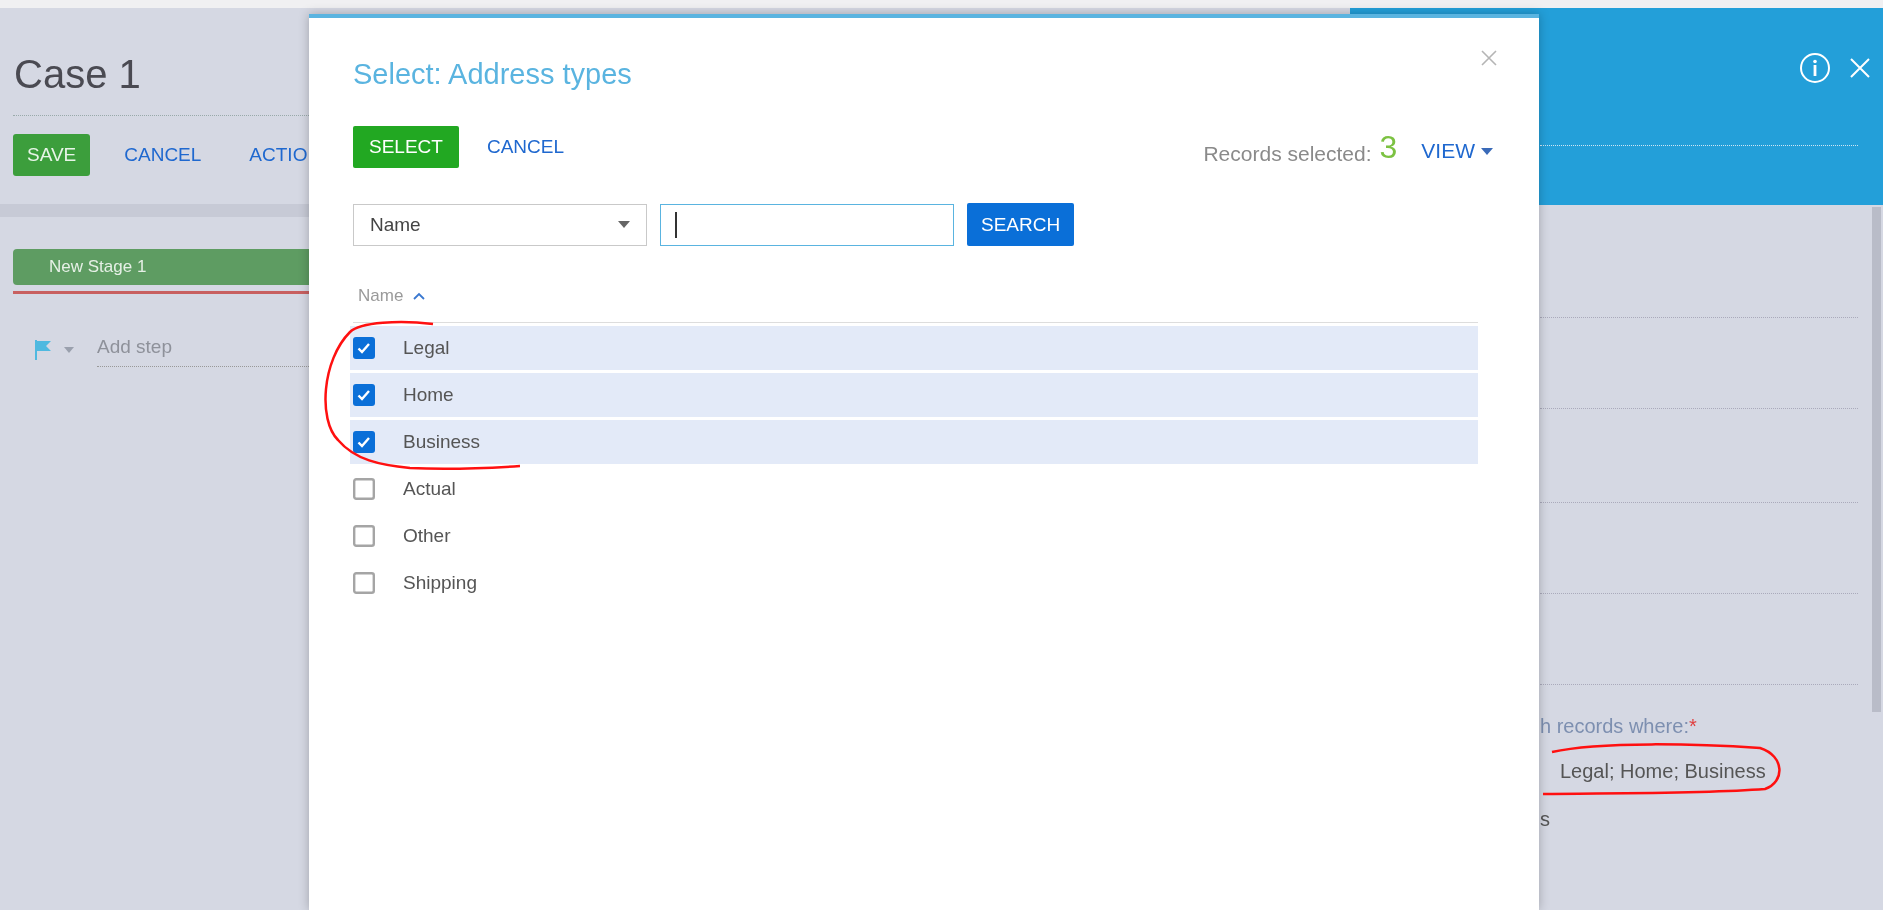  What do you see at coordinates (914, 395) in the screenshot?
I see `table-row: Home` at bounding box center [914, 395].